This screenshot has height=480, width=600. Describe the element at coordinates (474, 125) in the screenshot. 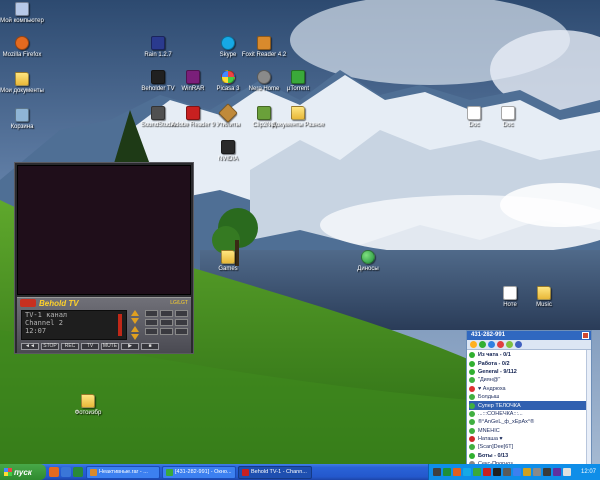

I see `icon-label: Doc` at that location.